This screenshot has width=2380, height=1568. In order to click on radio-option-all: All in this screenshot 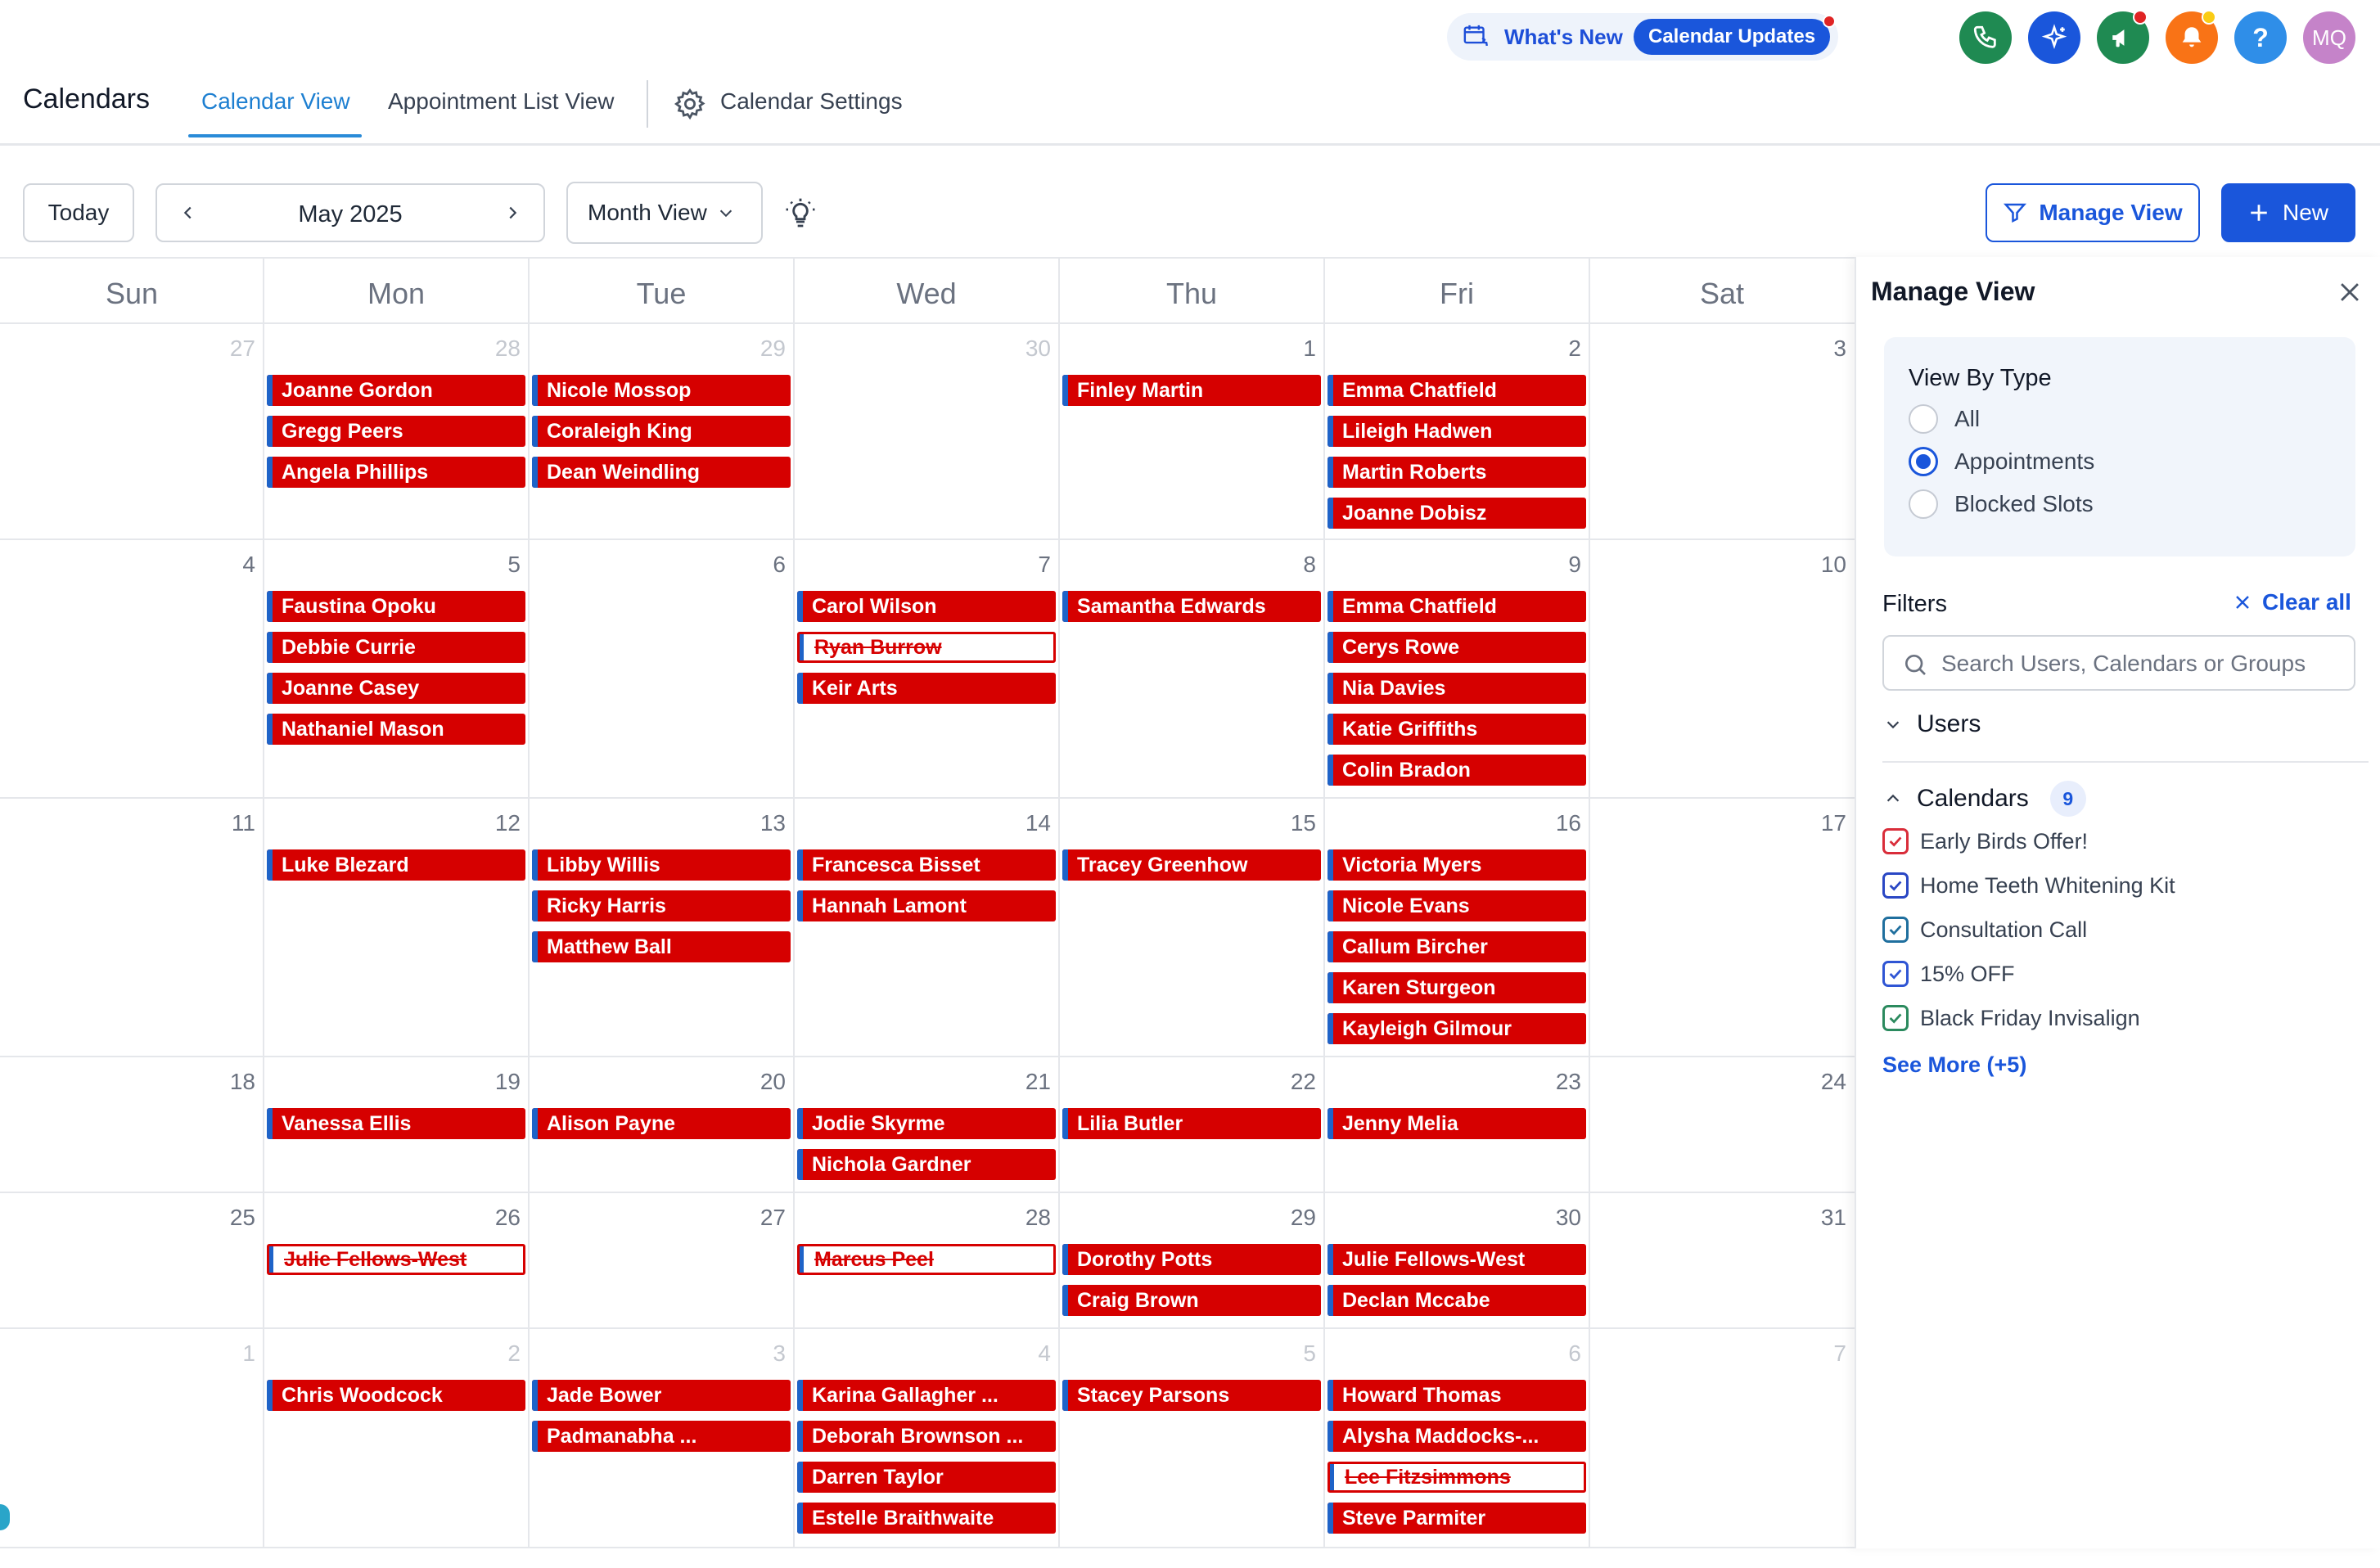, I will do `click(1945, 419)`.